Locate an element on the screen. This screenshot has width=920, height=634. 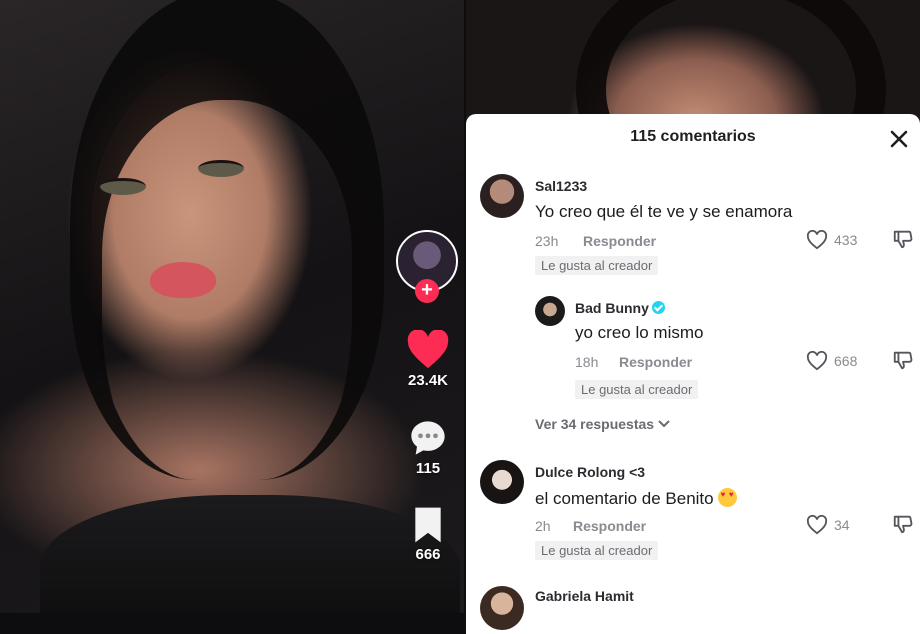
comment-username: Bad Bunny is located at coordinates (620, 308).